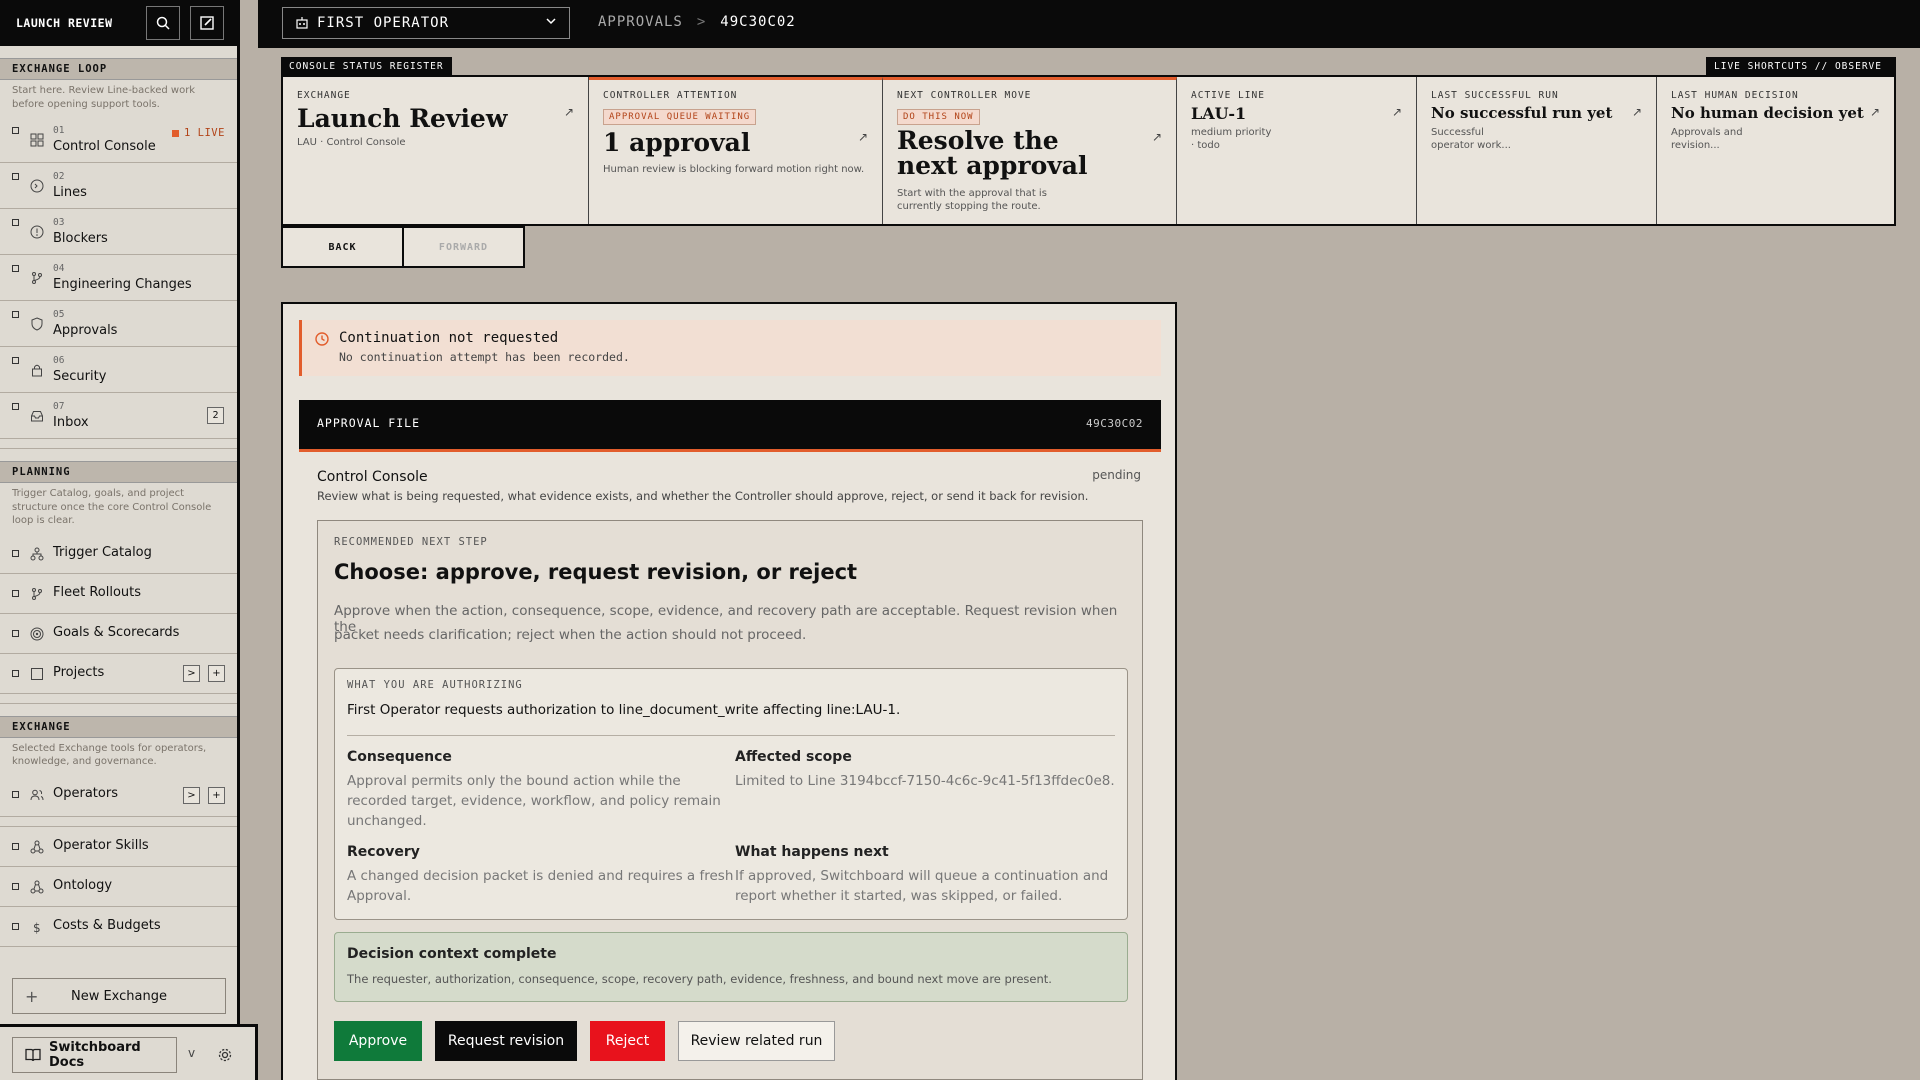 This screenshot has height=1080, width=1920. I want to click on sidebar-item-security: 06 Security, so click(118, 370).